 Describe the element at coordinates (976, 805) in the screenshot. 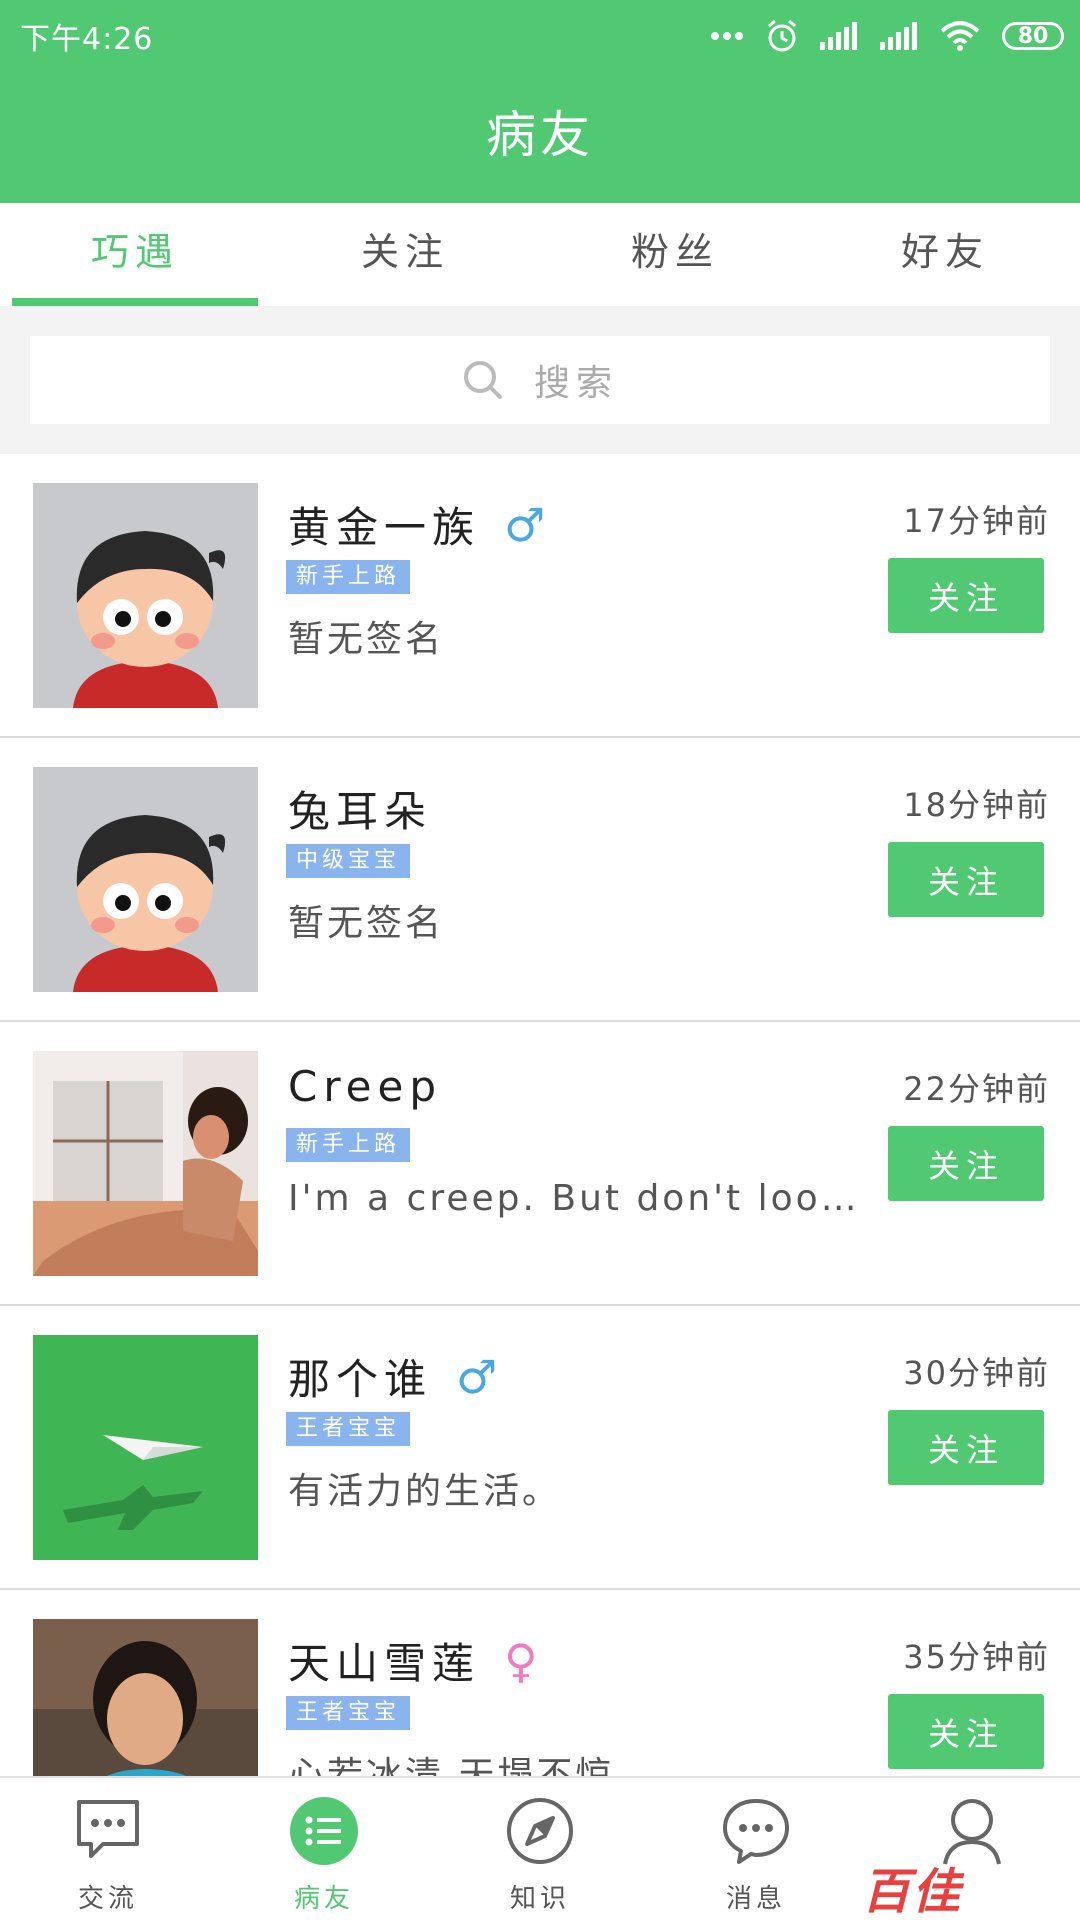

I see `active-time: 18分钟前` at that location.